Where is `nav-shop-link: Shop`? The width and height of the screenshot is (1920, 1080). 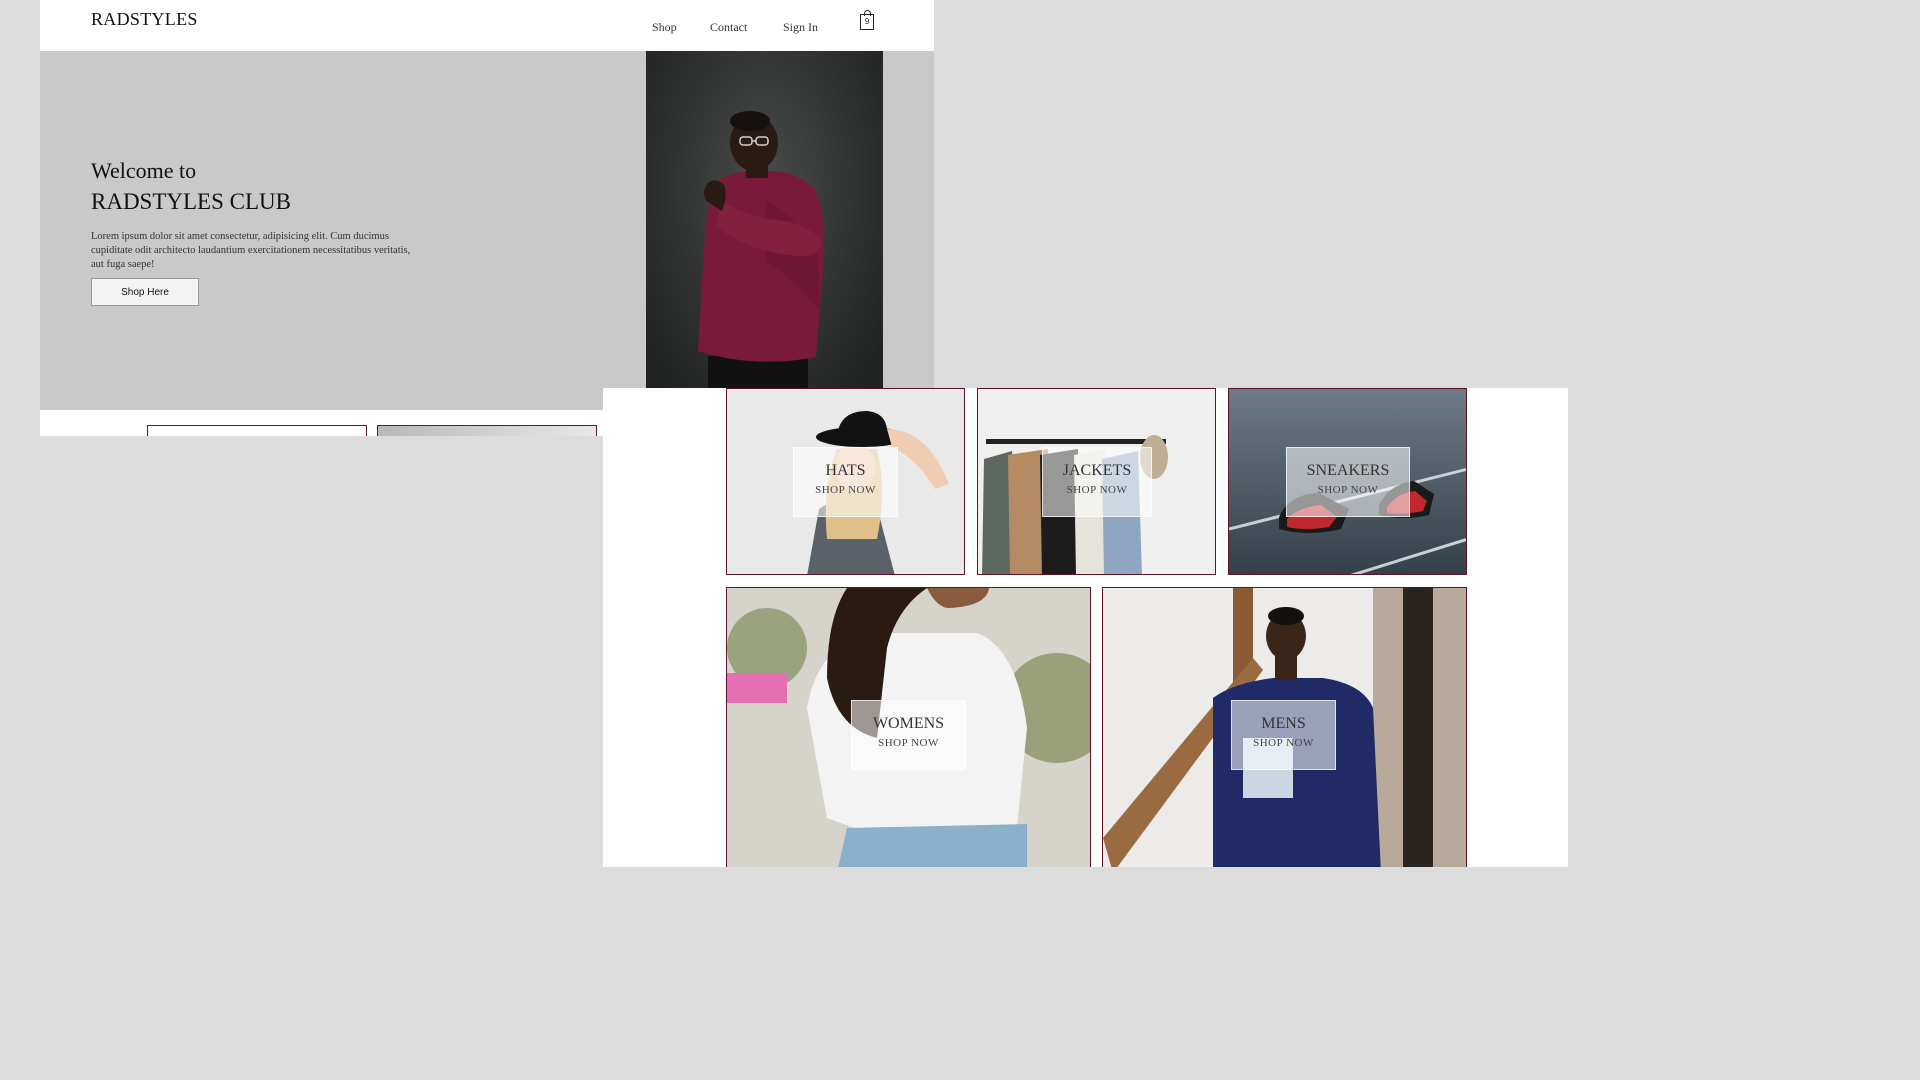
nav-shop-link: Shop is located at coordinates (664, 27).